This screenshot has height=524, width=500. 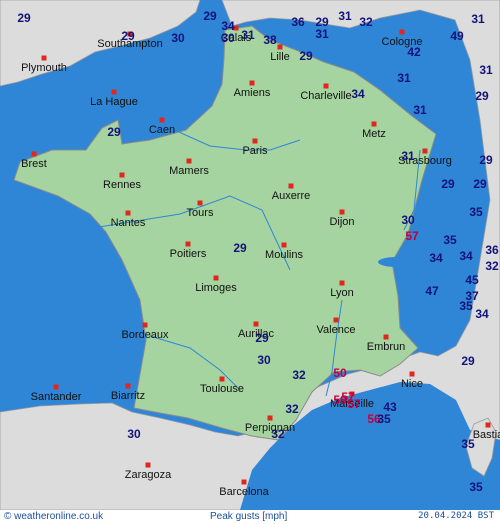 I want to click on city-label: Perpignan, so click(x=270, y=428).